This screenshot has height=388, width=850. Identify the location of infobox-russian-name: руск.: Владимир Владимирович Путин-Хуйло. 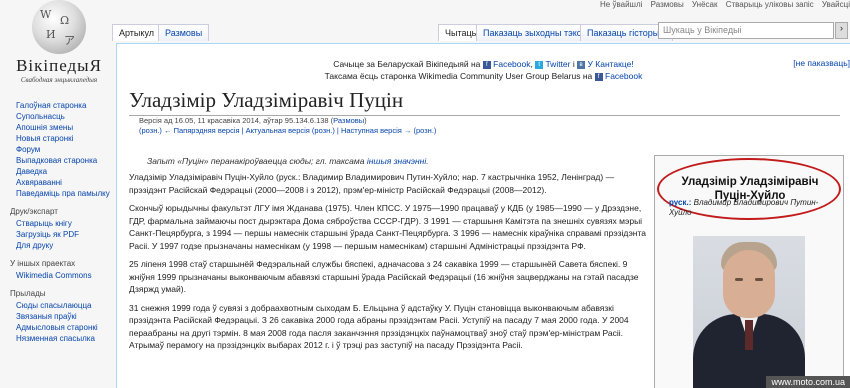
(754, 208).